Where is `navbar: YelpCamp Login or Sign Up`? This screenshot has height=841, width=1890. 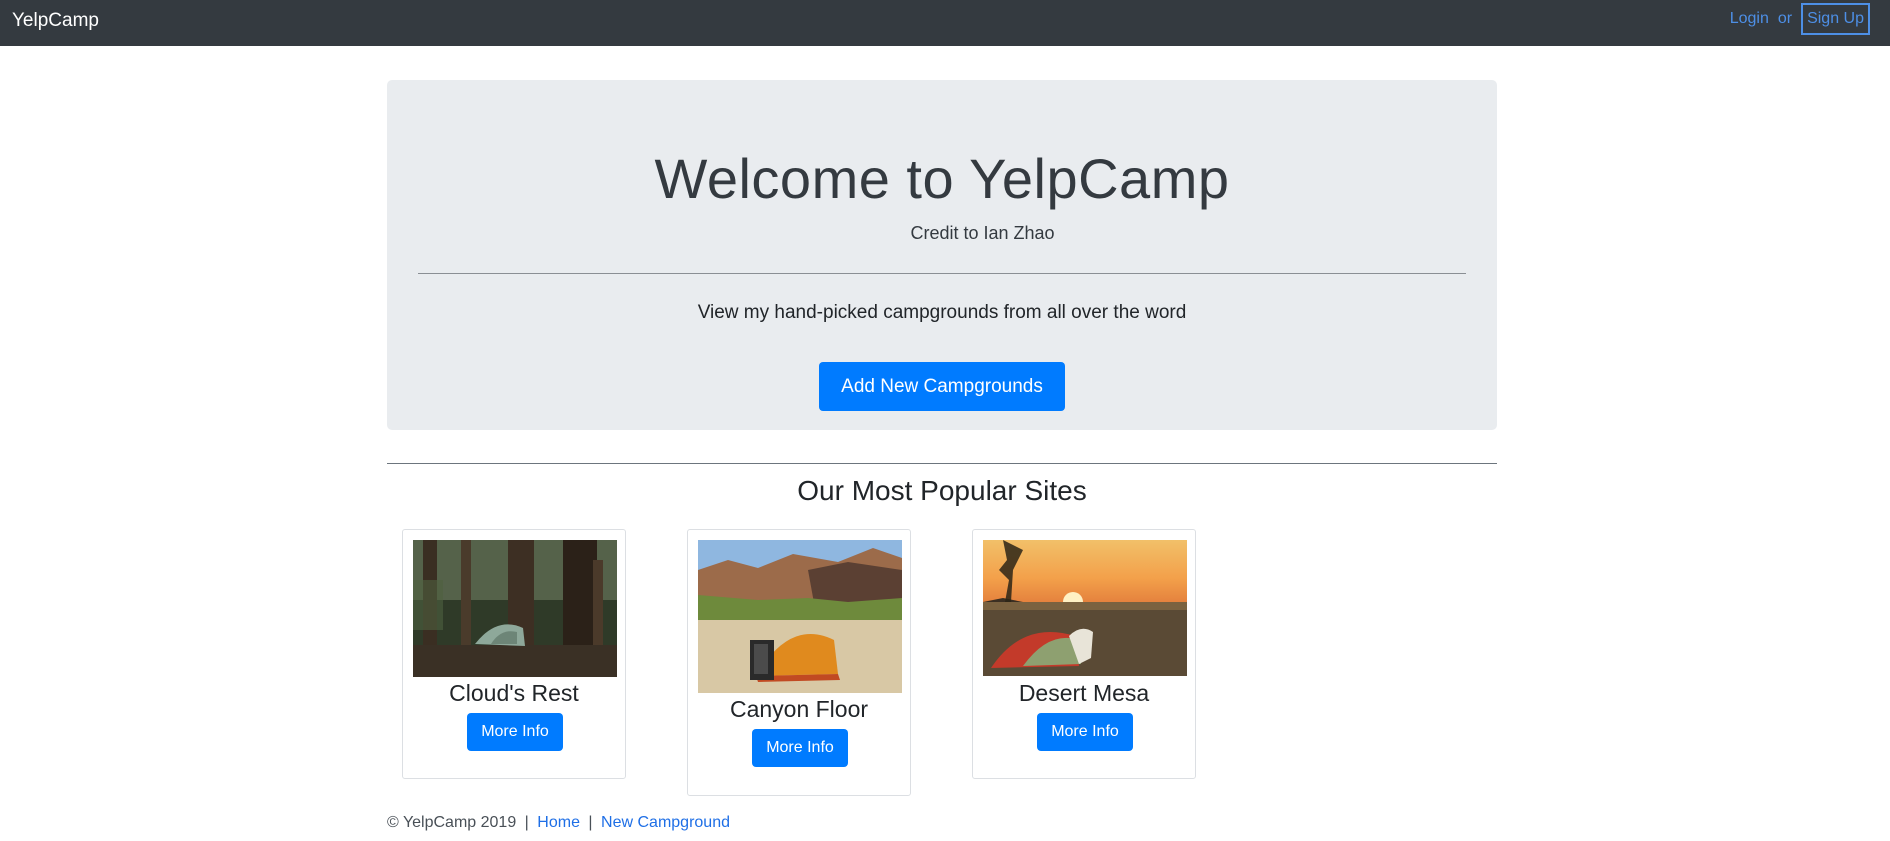
navbar: YelpCamp Login or Sign Up is located at coordinates (945, 23).